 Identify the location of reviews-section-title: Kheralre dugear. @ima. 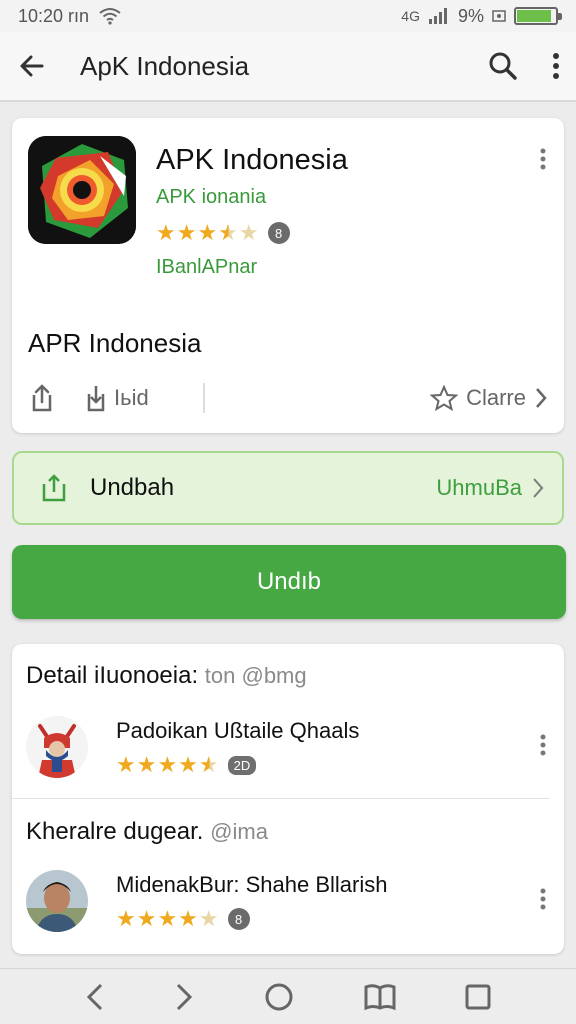
(147, 832).